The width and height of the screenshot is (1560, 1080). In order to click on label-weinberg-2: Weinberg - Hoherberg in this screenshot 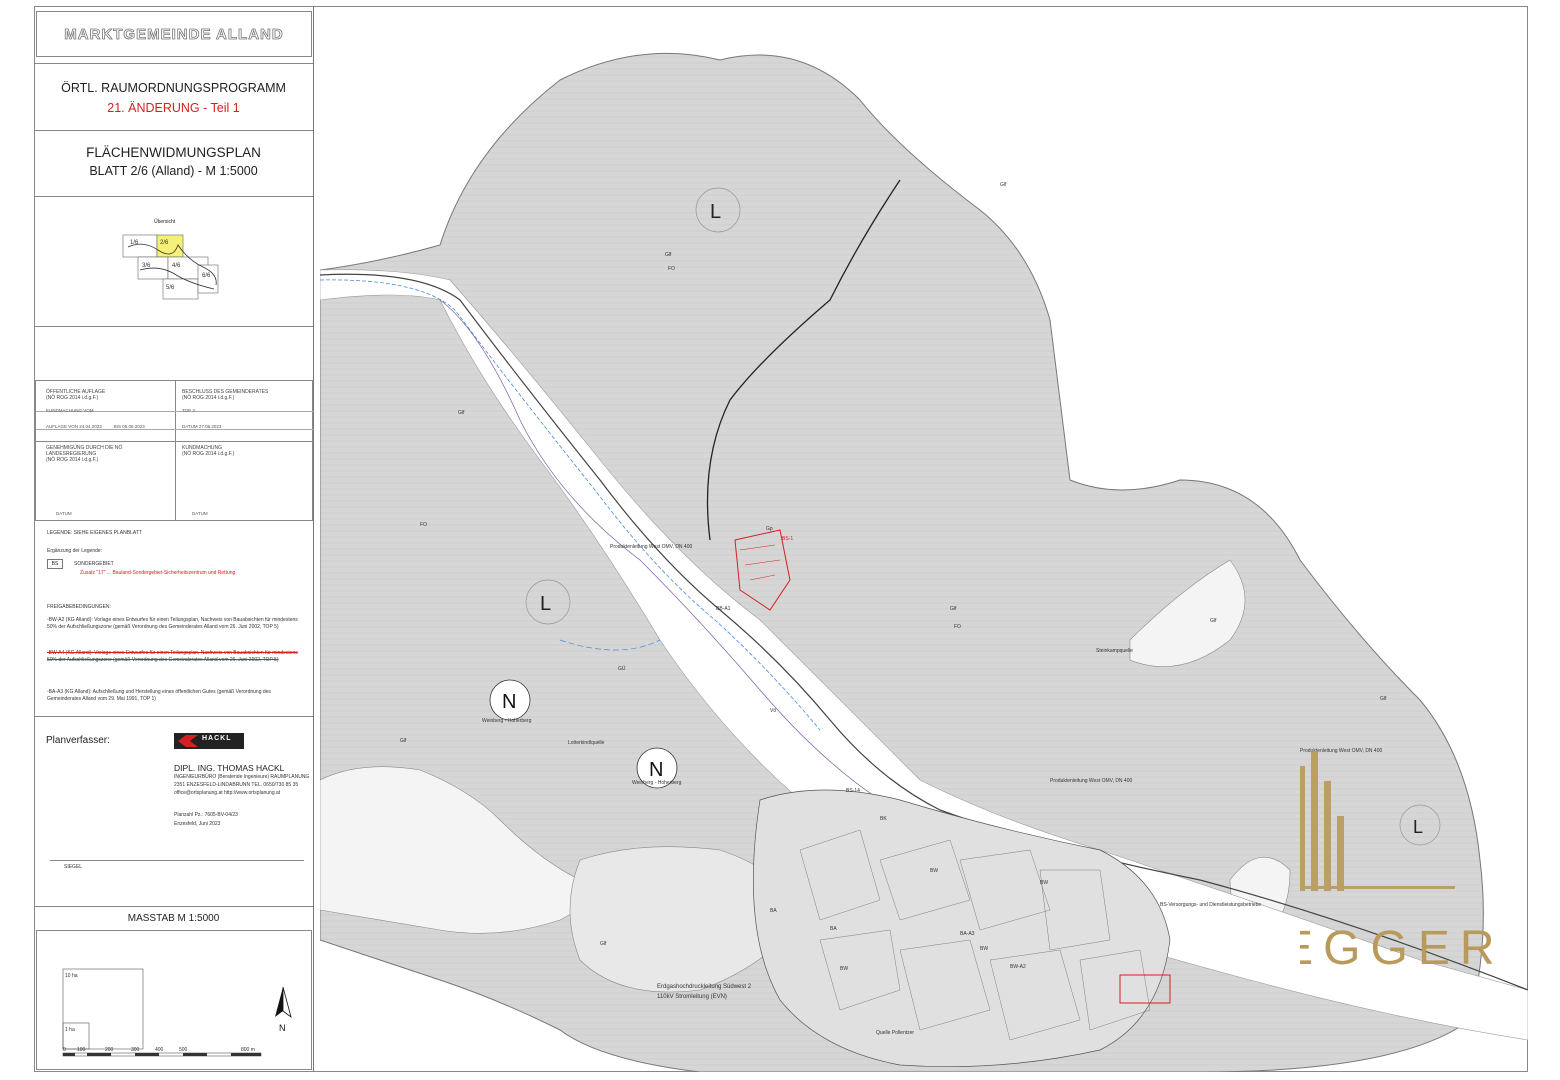, I will do `click(657, 783)`.